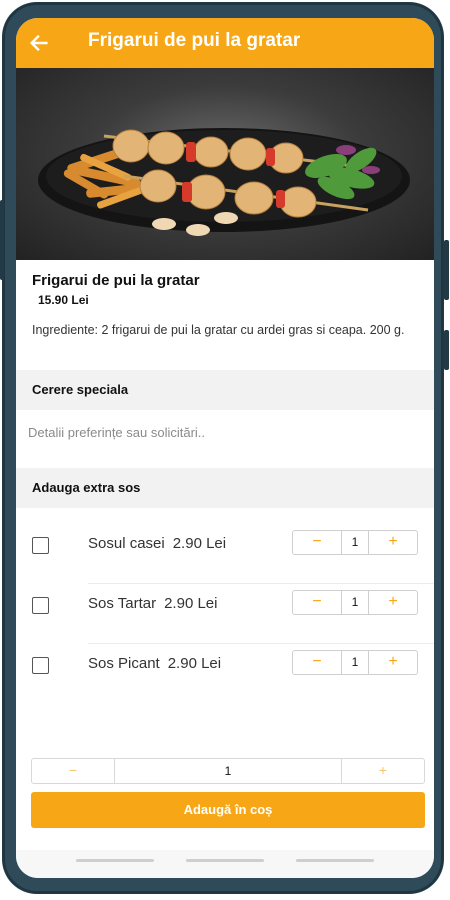 This screenshot has width=450, height=900. Describe the element at coordinates (225, 390) in the screenshot. I see `special-request-header: Cerere speciala` at that location.